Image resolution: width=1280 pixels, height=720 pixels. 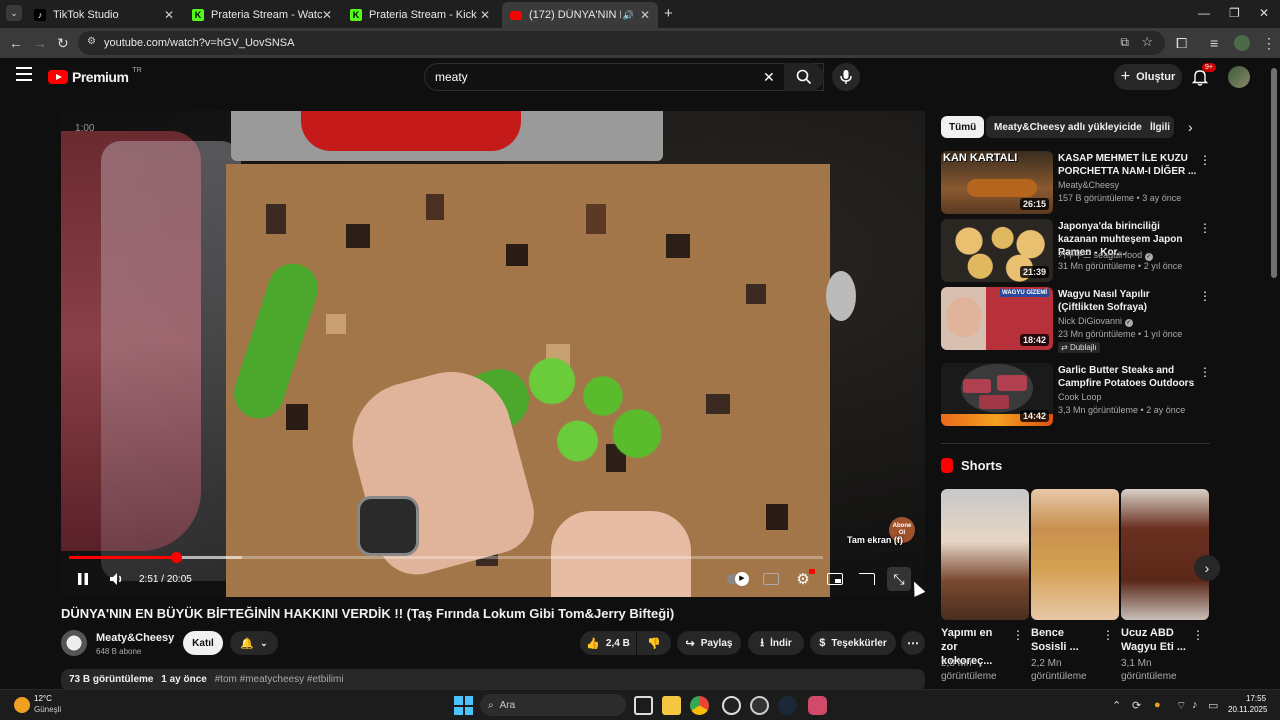 What do you see at coordinates (446, 557) in the screenshot?
I see `progress-bar` at bounding box center [446, 557].